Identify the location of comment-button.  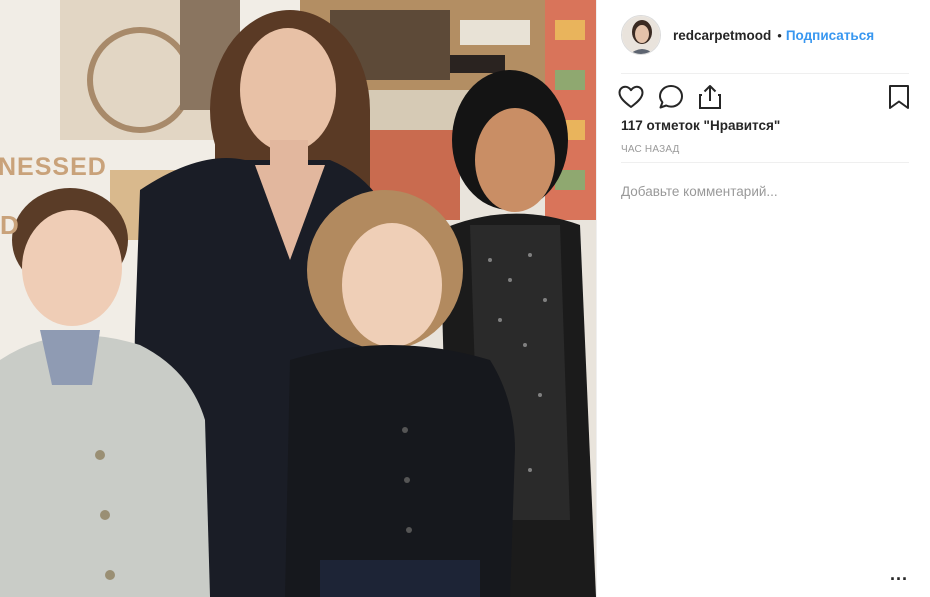
(671, 97).